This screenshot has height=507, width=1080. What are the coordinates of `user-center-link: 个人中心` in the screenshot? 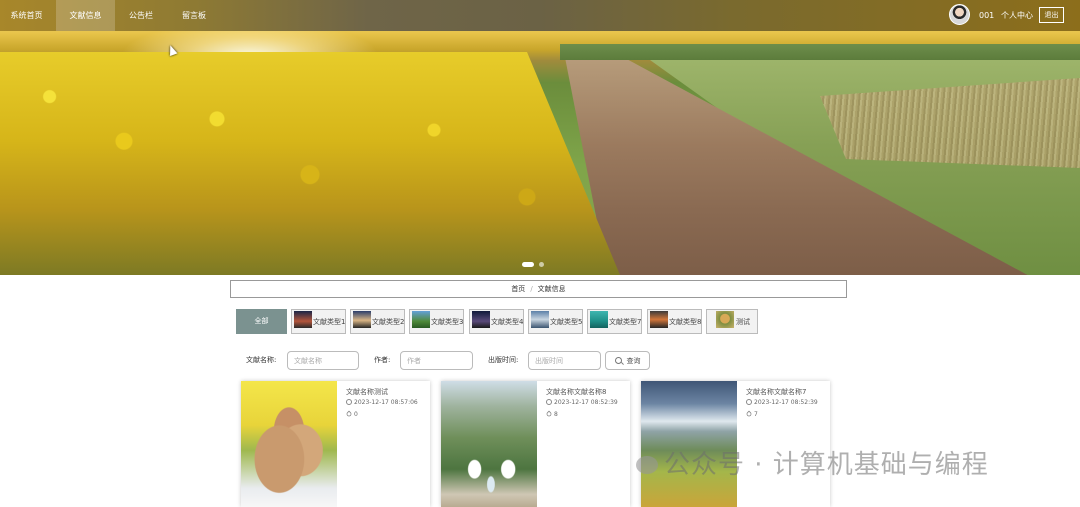 It's located at (1017, 15).